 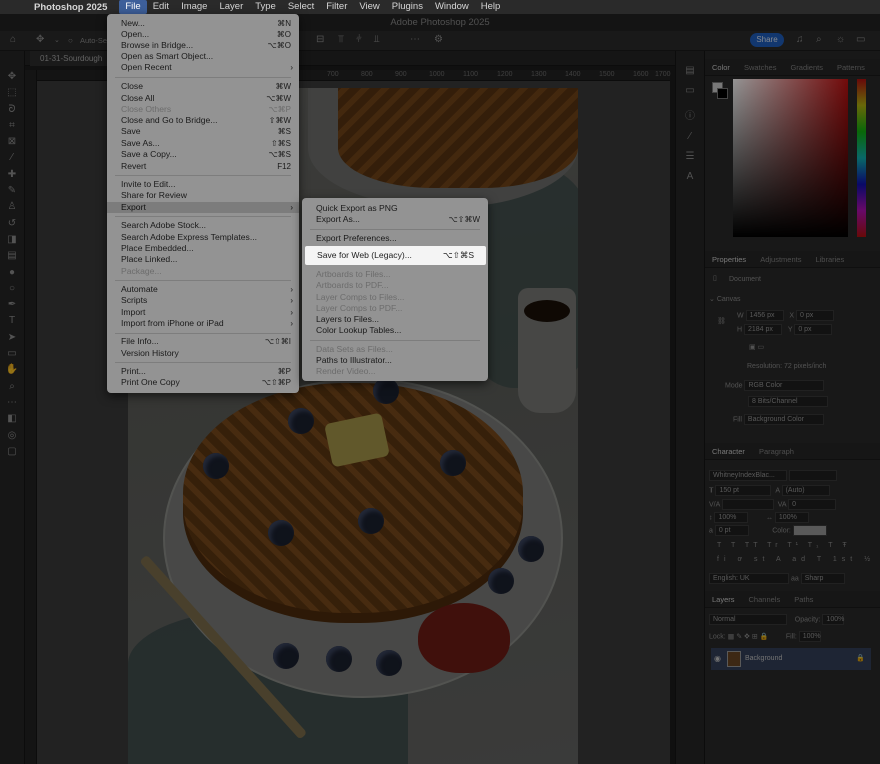 What do you see at coordinates (748, 619) in the screenshot?
I see `blend-mode-select: Normal` at bounding box center [748, 619].